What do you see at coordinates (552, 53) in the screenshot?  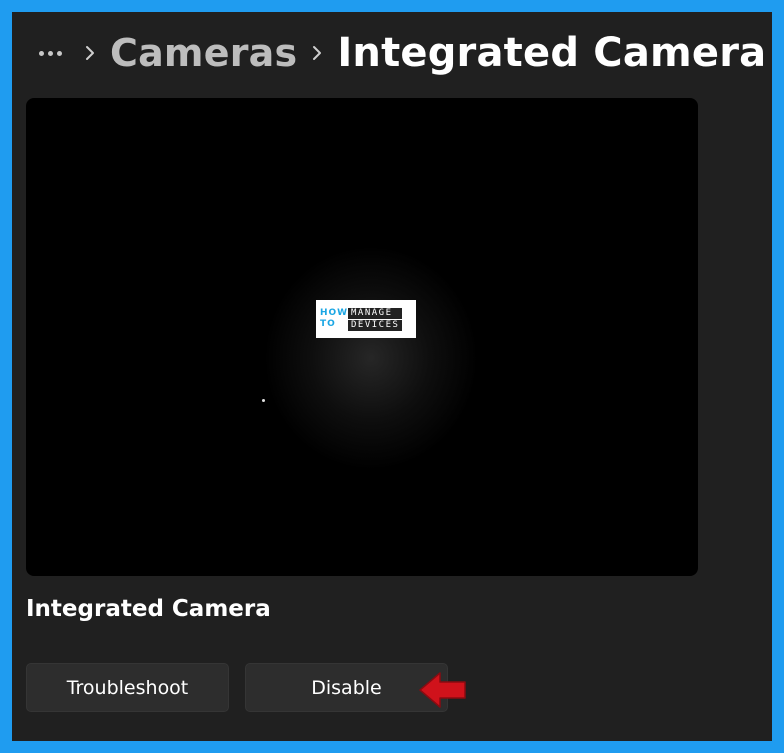 I see `page-title: Integrated Camera` at bounding box center [552, 53].